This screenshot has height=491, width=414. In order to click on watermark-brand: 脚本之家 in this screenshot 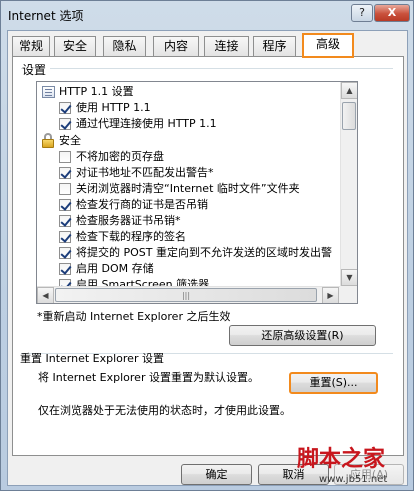, I will do `click(341, 459)`.